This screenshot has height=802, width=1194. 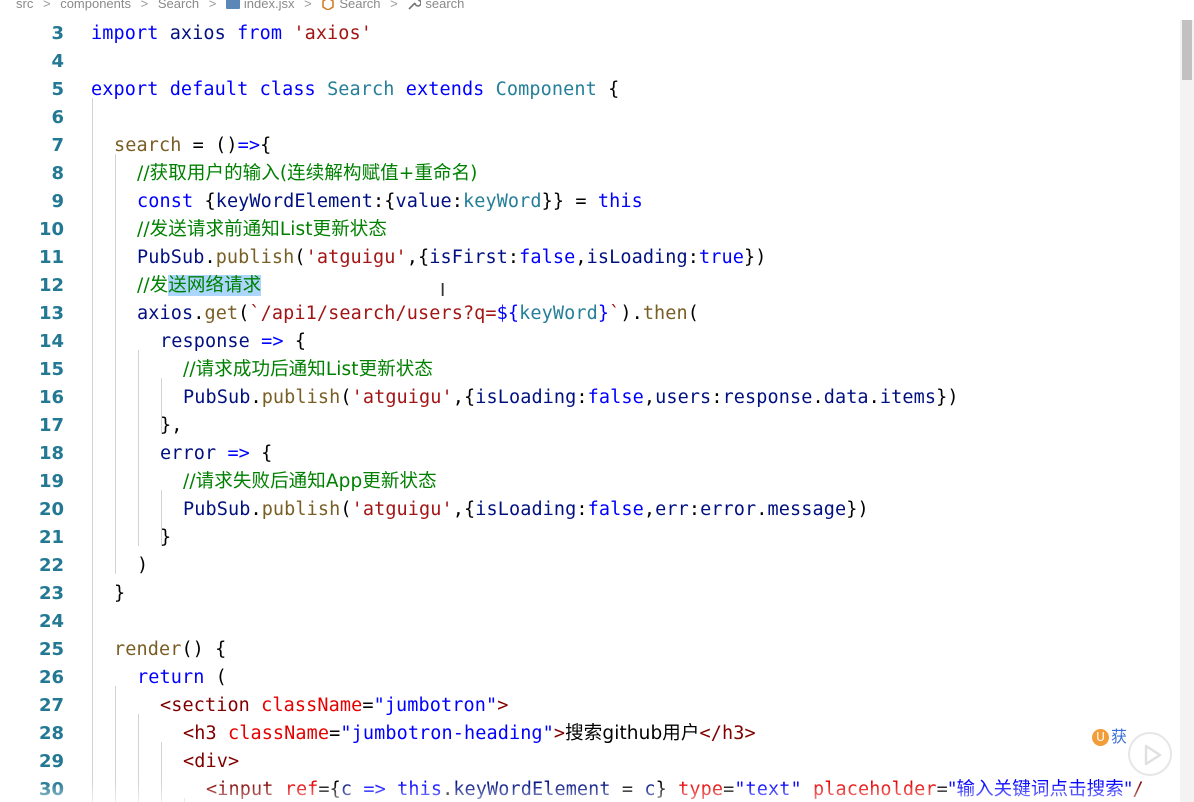 What do you see at coordinates (51, 453) in the screenshot?
I see `line-number: 18` at bounding box center [51, 453].